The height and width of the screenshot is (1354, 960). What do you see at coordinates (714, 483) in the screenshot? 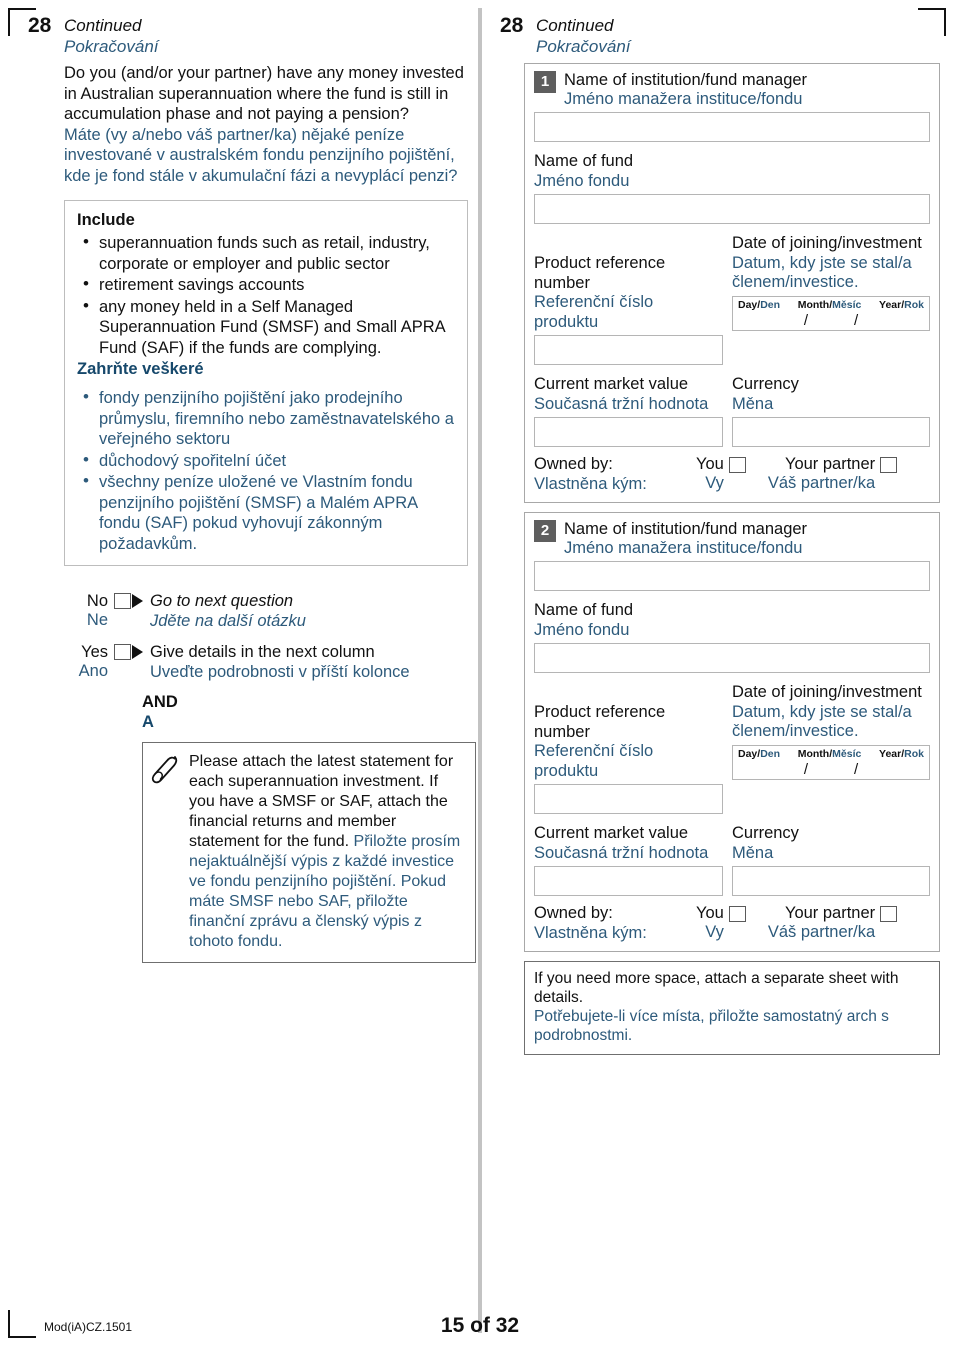
I see `owner-you-label-cz: Vy` at bounding box center [714, 483].